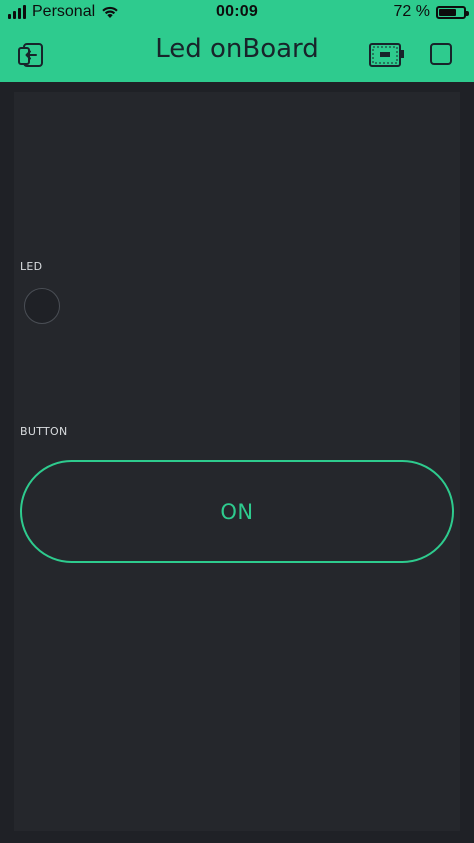 The height and width of the screenshot is (843, 474). I want to click on stop-square-icon, so click(441, 54).